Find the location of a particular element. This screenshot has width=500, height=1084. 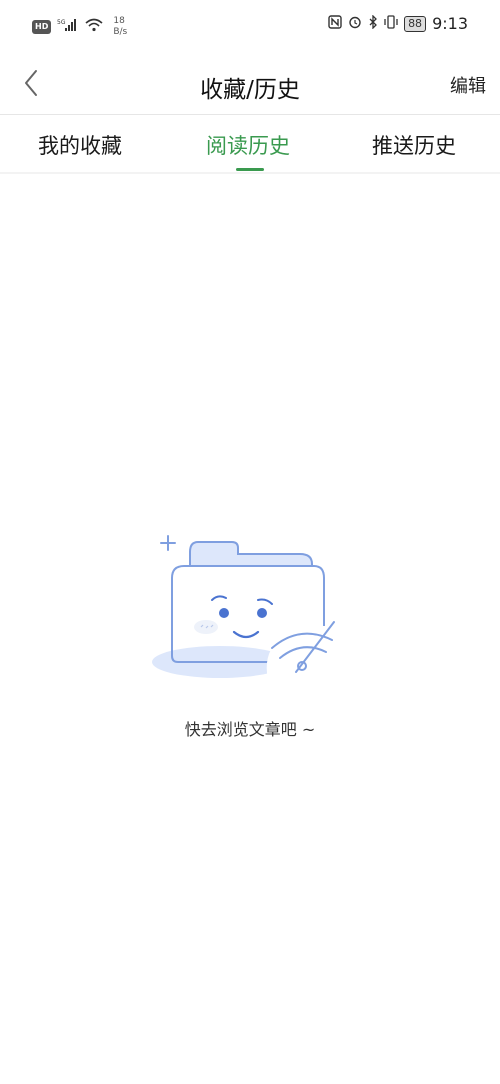

network-speed-unit: B/s is located at coordinates (120, 32).